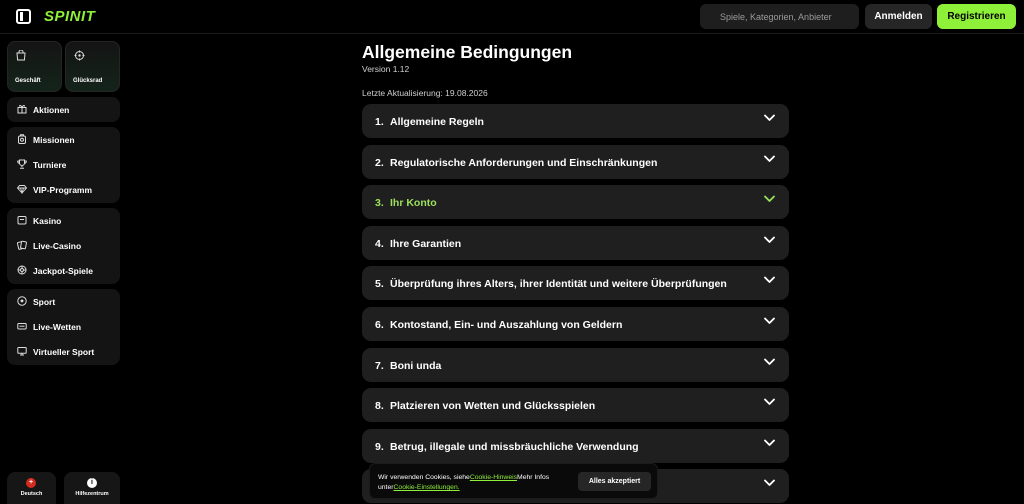 This screenshot has height=504, width=1024. I want to click on gift-icon, so click(22, 109).